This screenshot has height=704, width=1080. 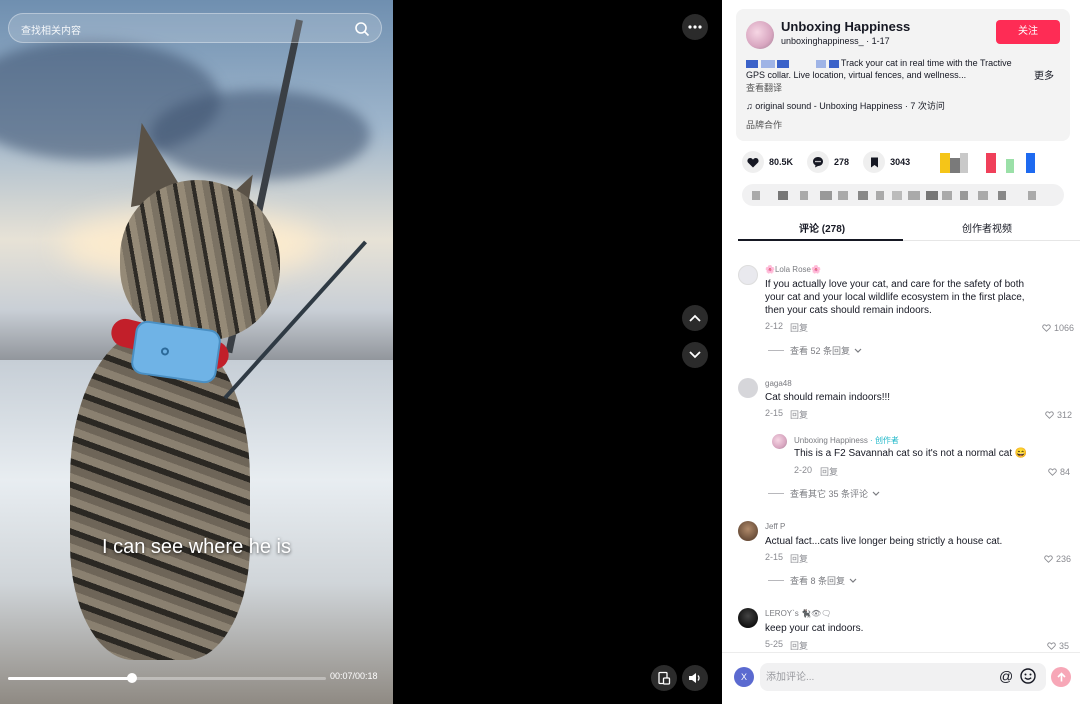 I want to click on video-progress-bar, so click(x=167, y=678).